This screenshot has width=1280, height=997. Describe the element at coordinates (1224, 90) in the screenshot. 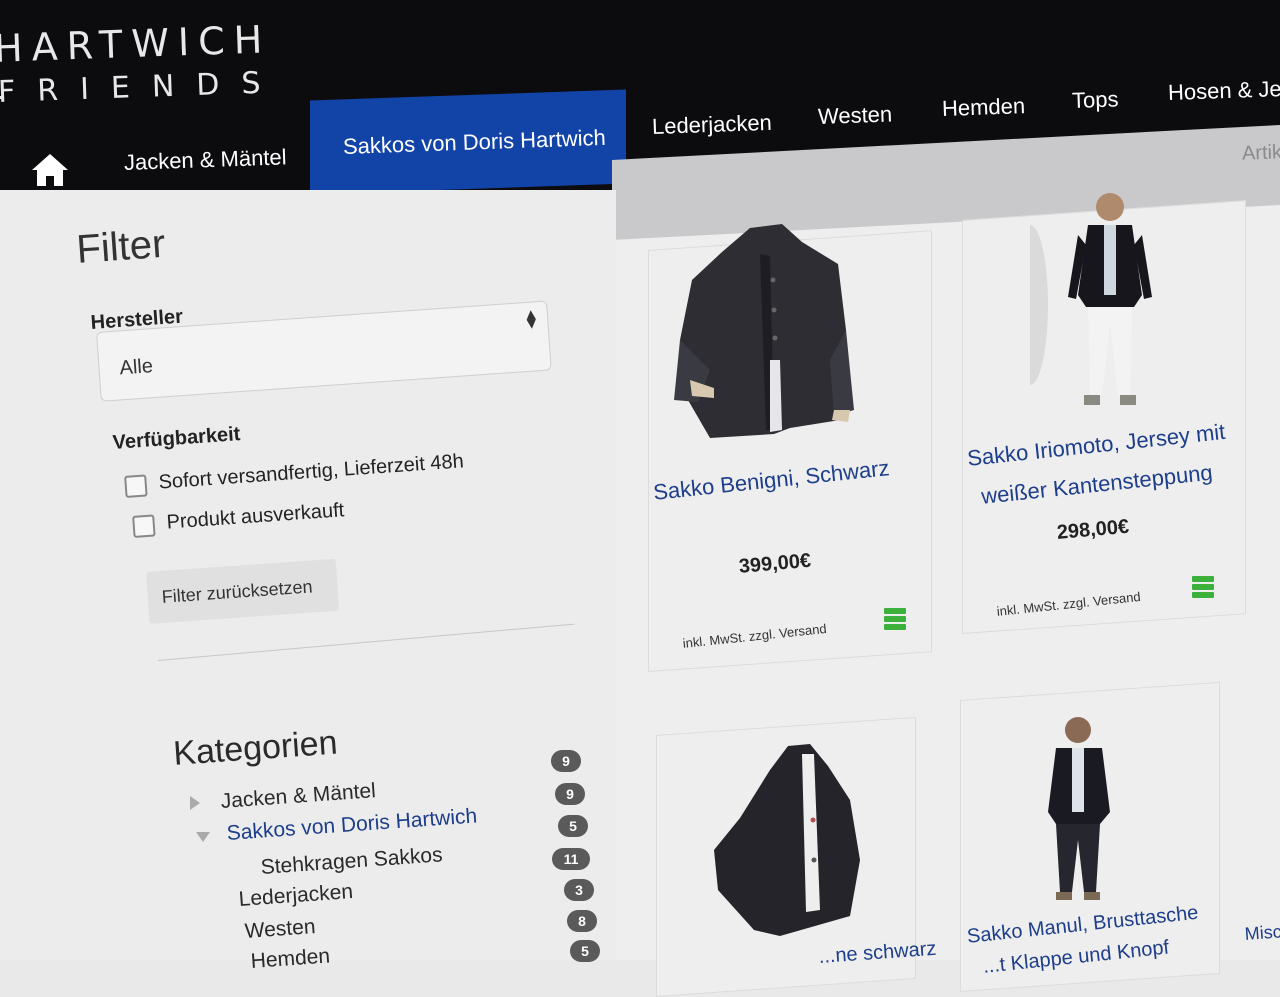

I see `nav-item-hosen-jeans: Hosen & Jear` at that location.